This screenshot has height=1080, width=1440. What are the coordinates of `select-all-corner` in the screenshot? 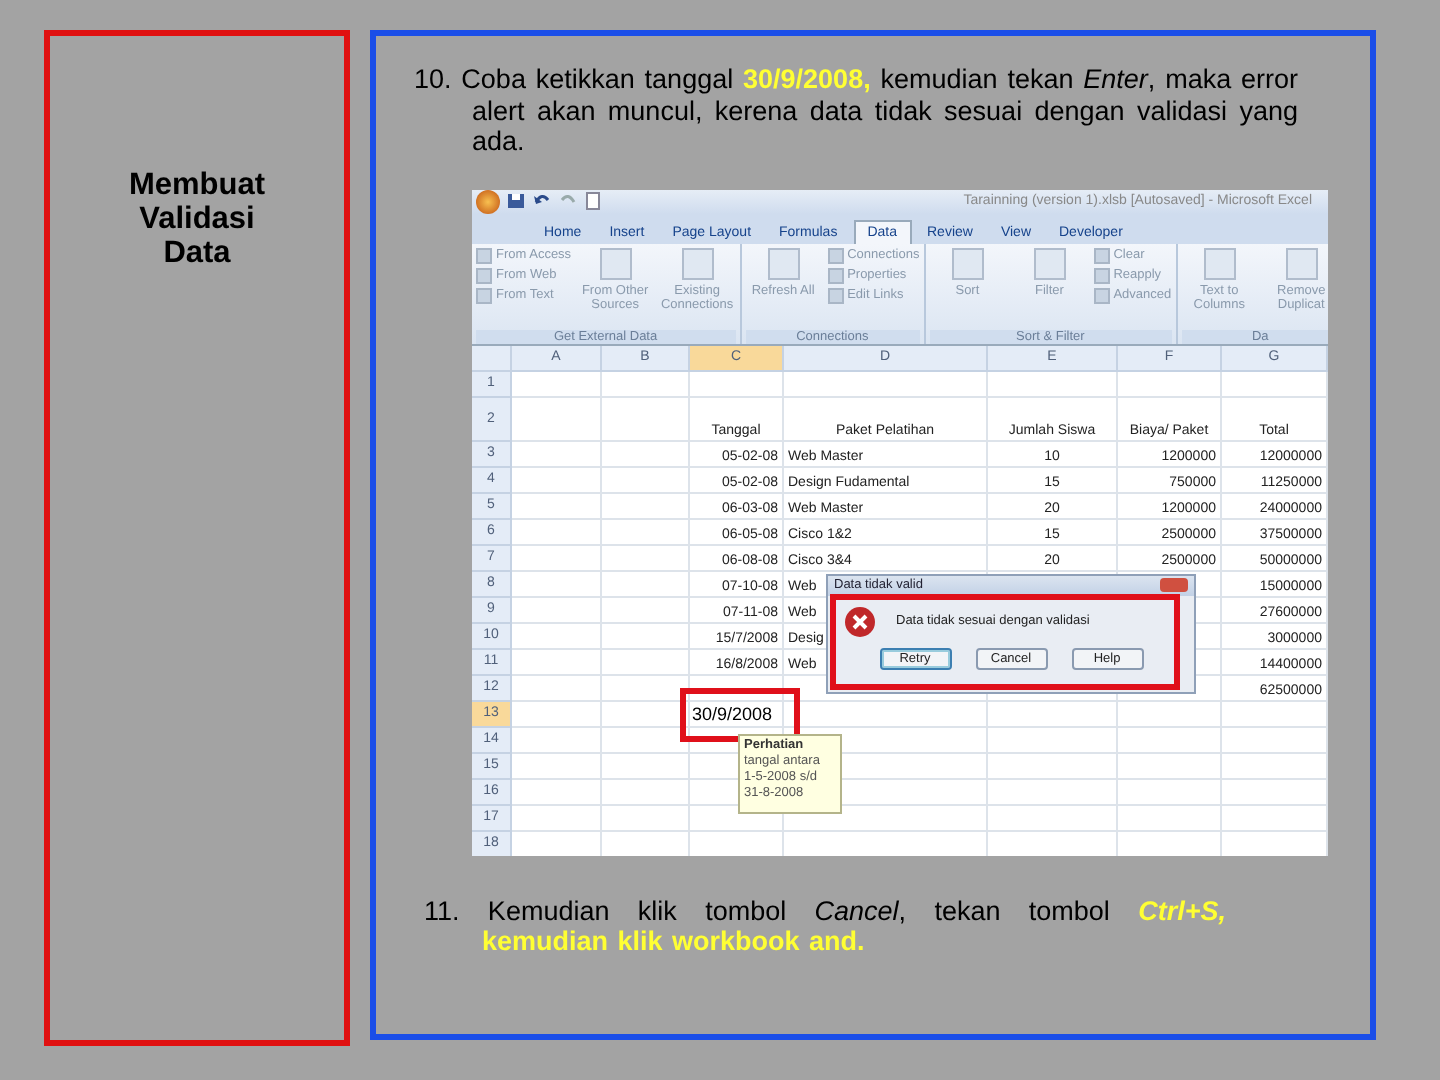 It's located at (492, 358).